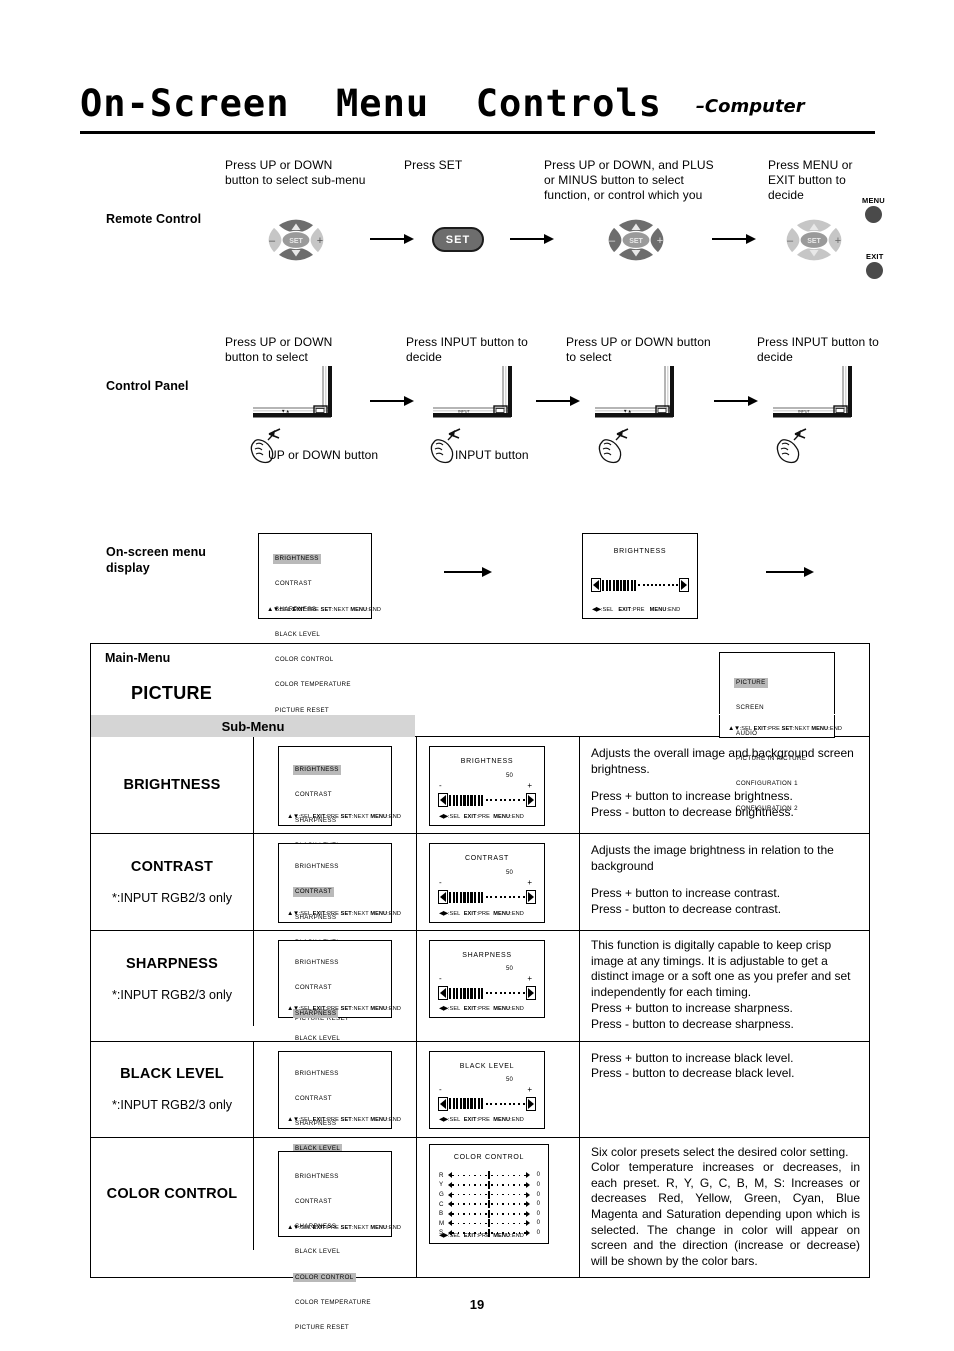 The height and width of the screenshot is (1351, 954). What do you see at coordinates (538, 1175) in the screenshot?
I see `channel-value-r: 0` at bounding box center [538, 1175].